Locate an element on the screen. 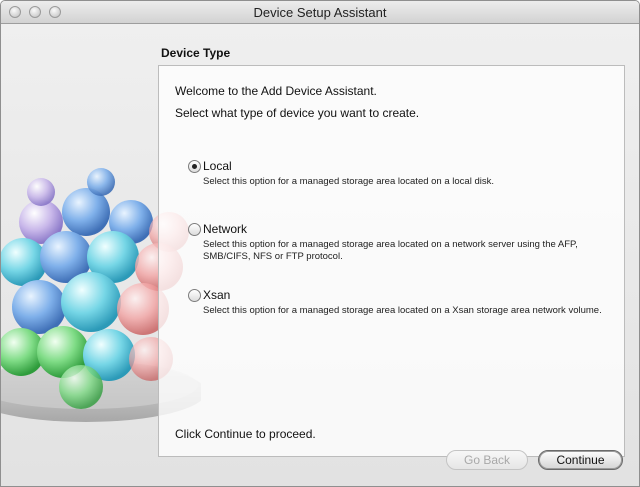  welcome-text: Welcome to the Add Device Assistant. is located at coordinates (276, 91).